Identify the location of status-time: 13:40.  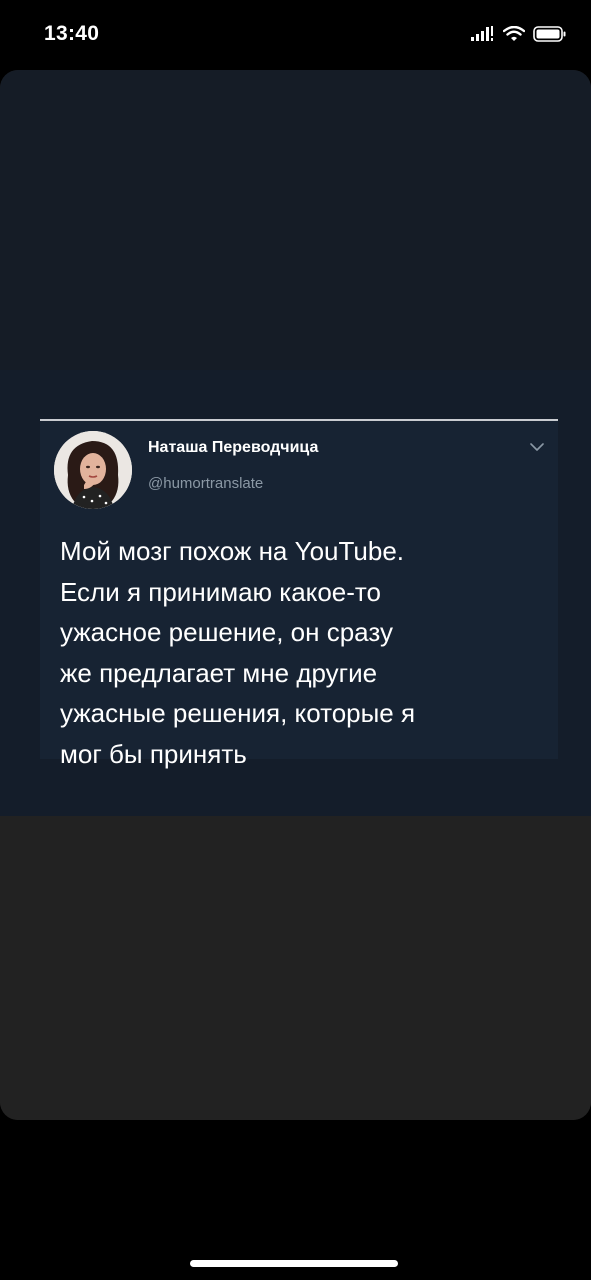
(72, 33).